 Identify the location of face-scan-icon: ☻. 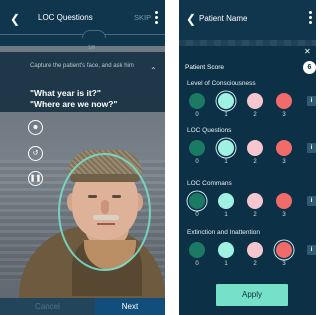
(35, 127).